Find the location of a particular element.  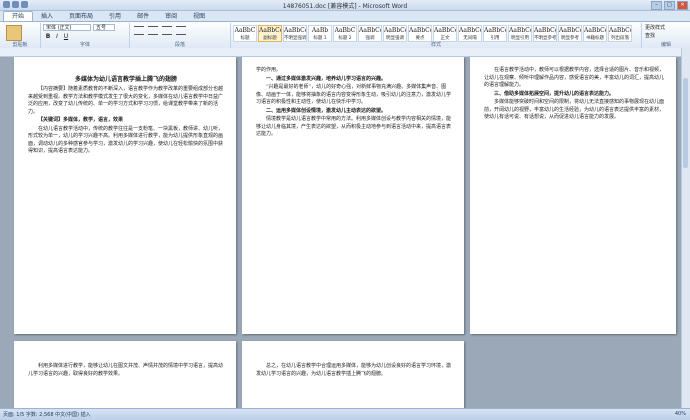

style-item: AaBbCcD书籍标题 is located at coordinates (595, 33).